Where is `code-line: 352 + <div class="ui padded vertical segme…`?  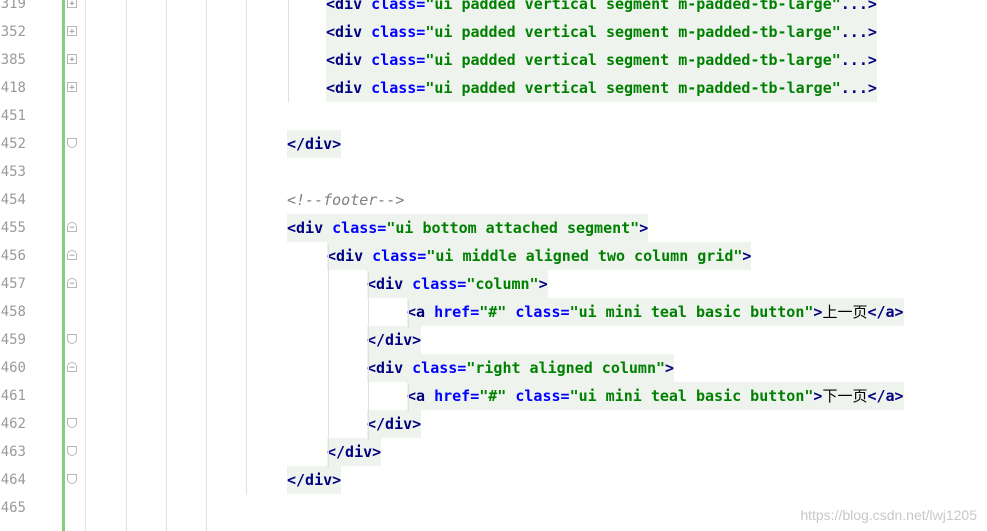
code-line: 352 + <div class="ui padded vertical segme… is located at coordinates (493, 32).